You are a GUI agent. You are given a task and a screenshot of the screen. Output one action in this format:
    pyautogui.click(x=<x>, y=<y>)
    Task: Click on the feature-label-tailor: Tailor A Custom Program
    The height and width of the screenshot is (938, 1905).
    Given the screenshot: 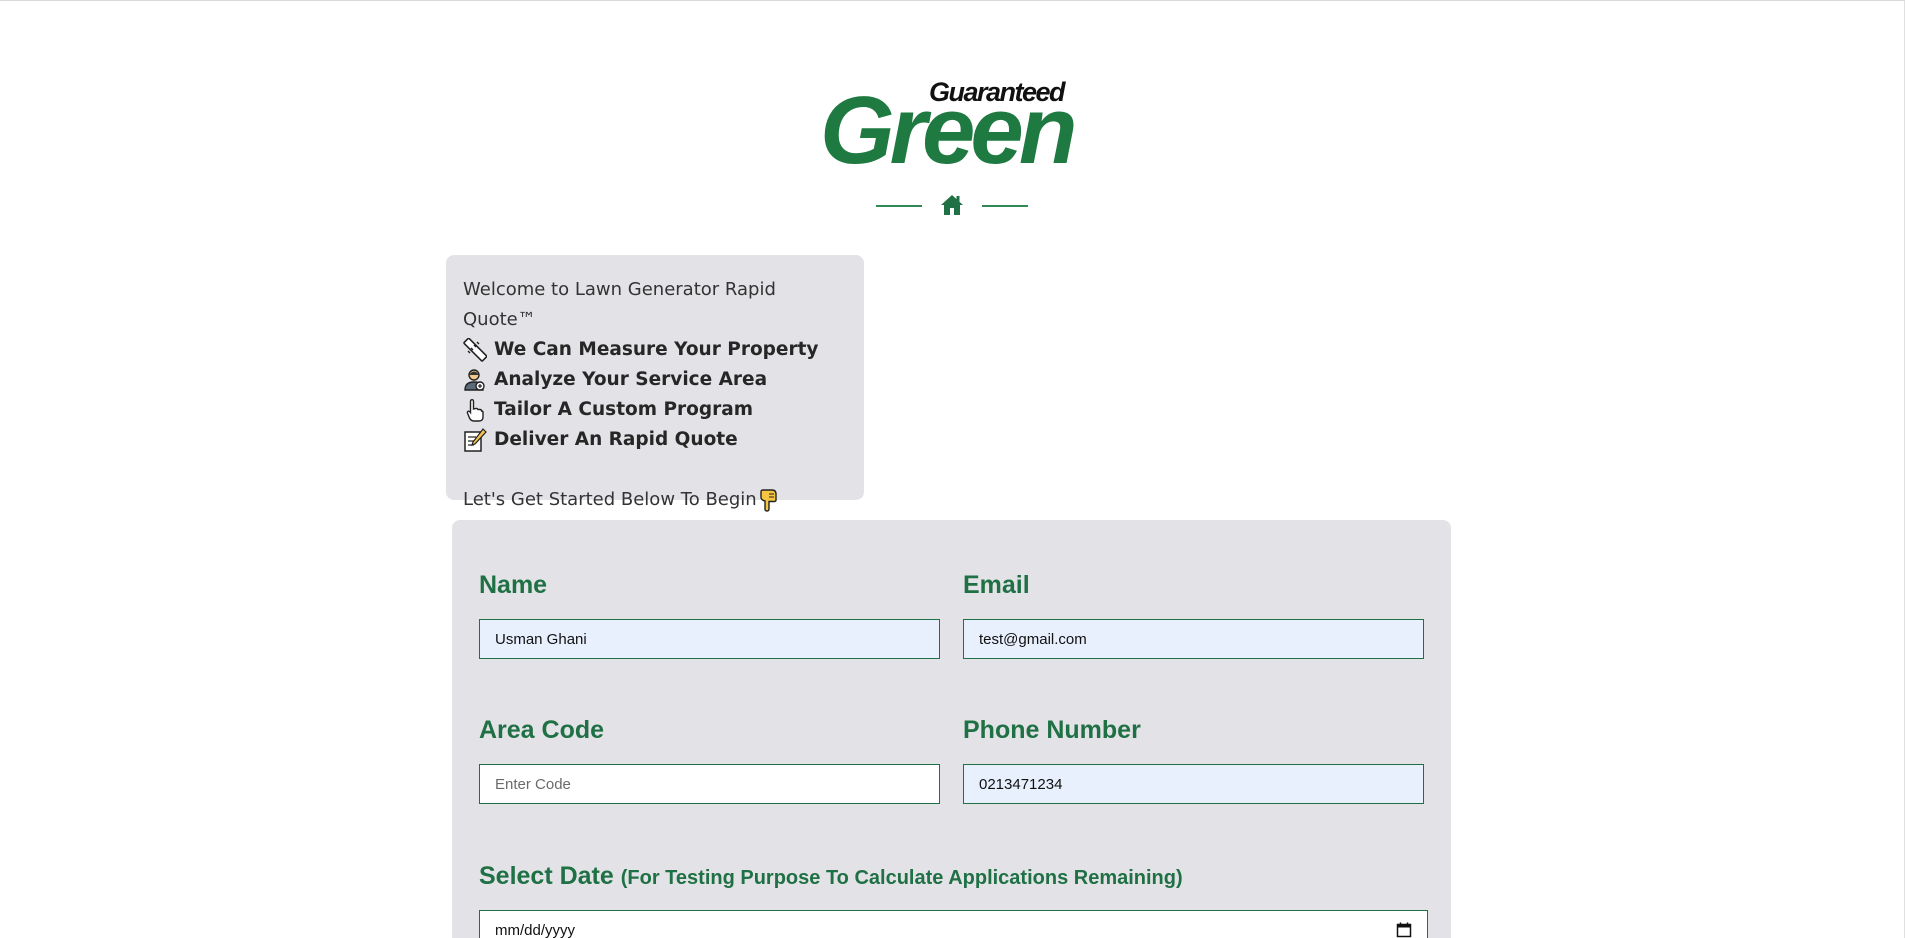 What is the action you would take?
    pyautogui.click(x=623, y=409)
    